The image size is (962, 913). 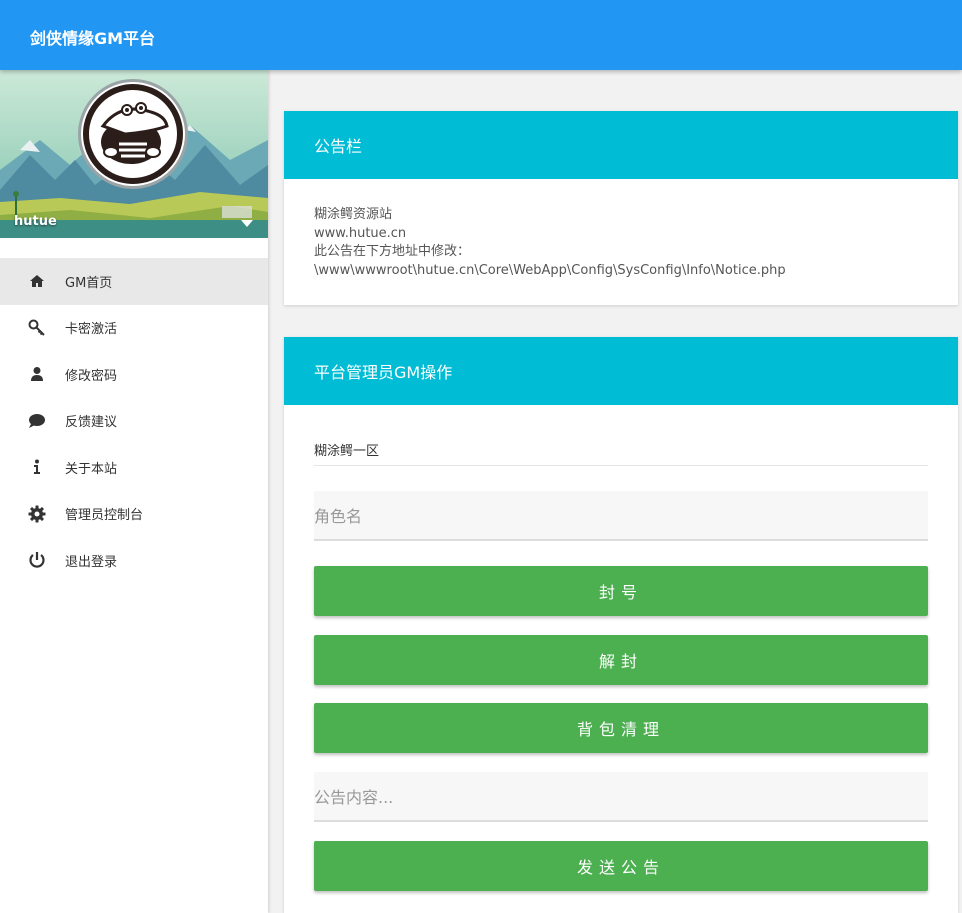 What do you see at coordinates (37, 560) in the screenshot?
I see `power-icon` at bounding box center [37, 560].